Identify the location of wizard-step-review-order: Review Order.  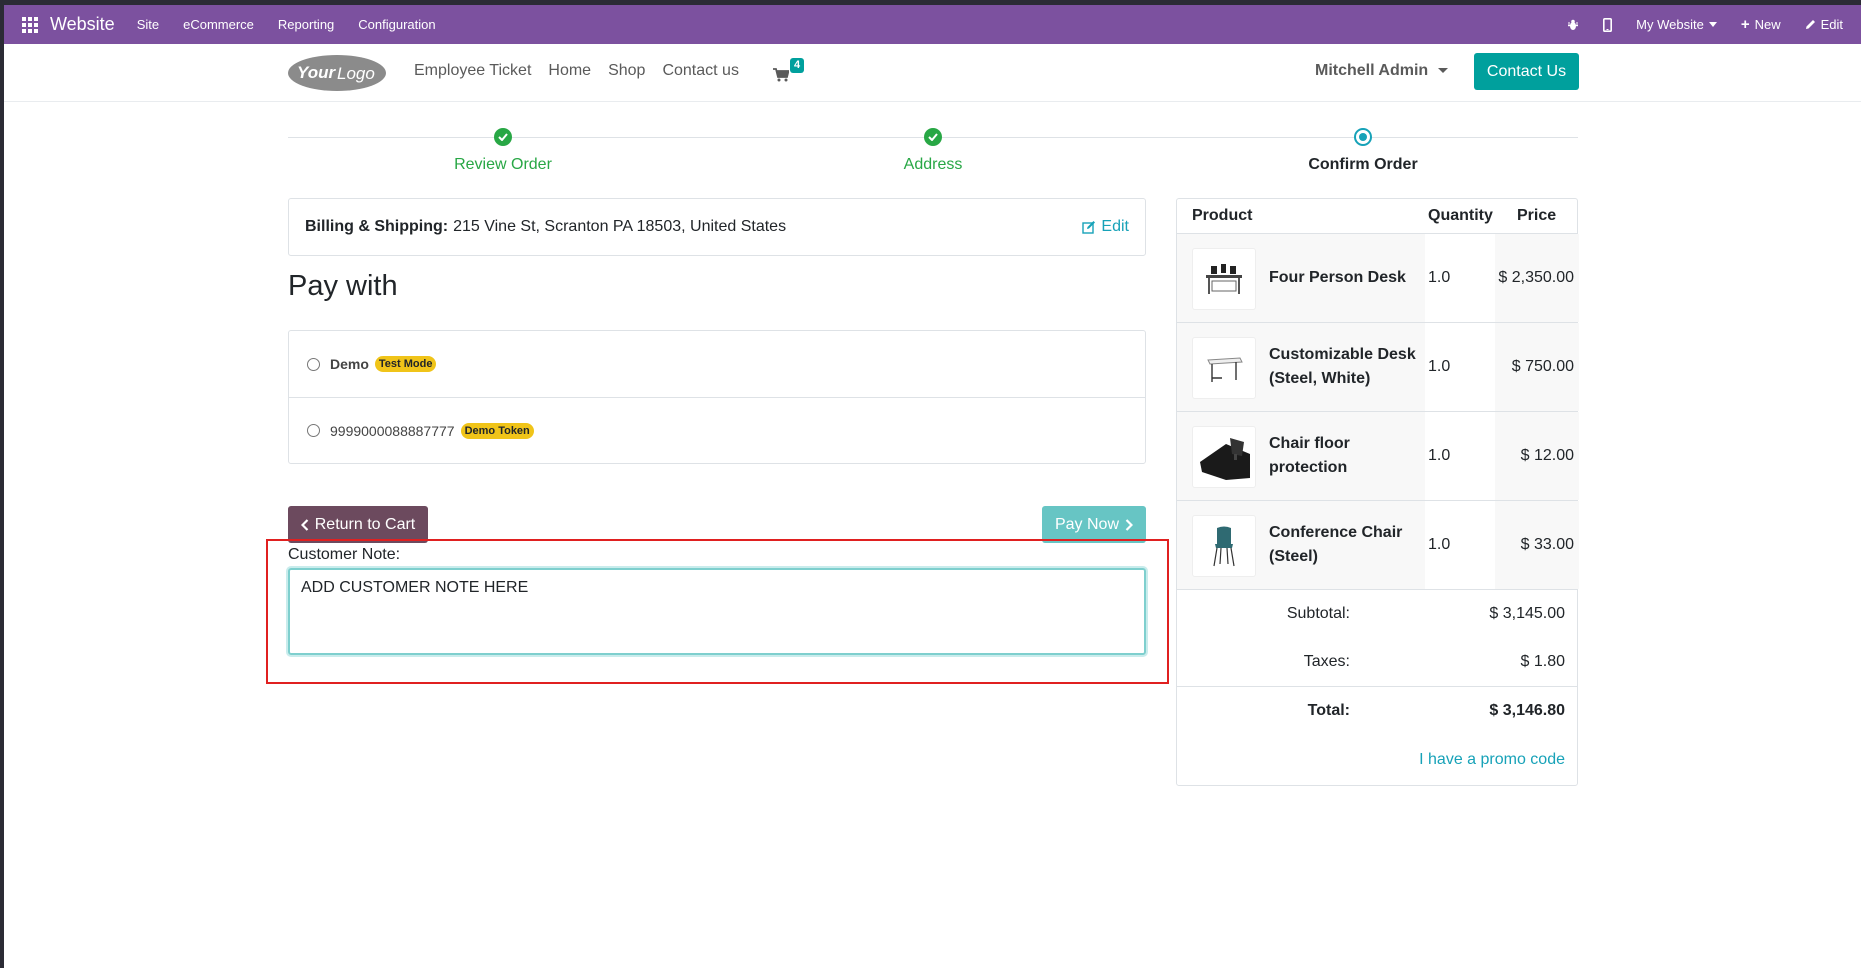
(503, 151).